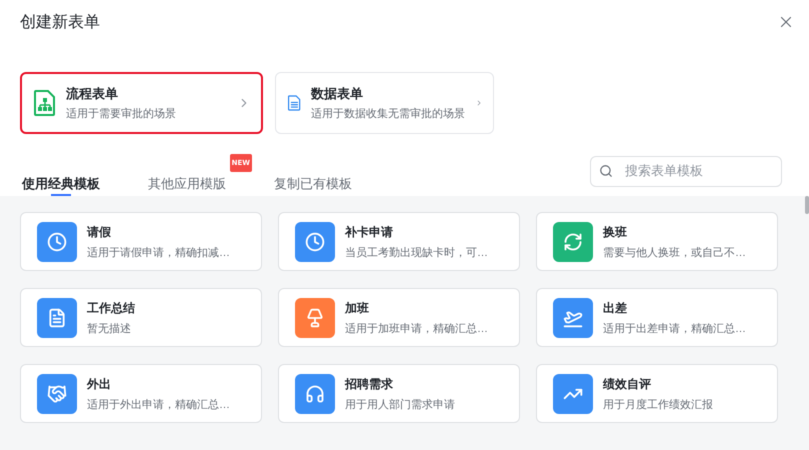  What do you see at coordinates (109, 329) in the screenshot?
I see `template-description: 暂无描述` at bounding box center [109, 329].